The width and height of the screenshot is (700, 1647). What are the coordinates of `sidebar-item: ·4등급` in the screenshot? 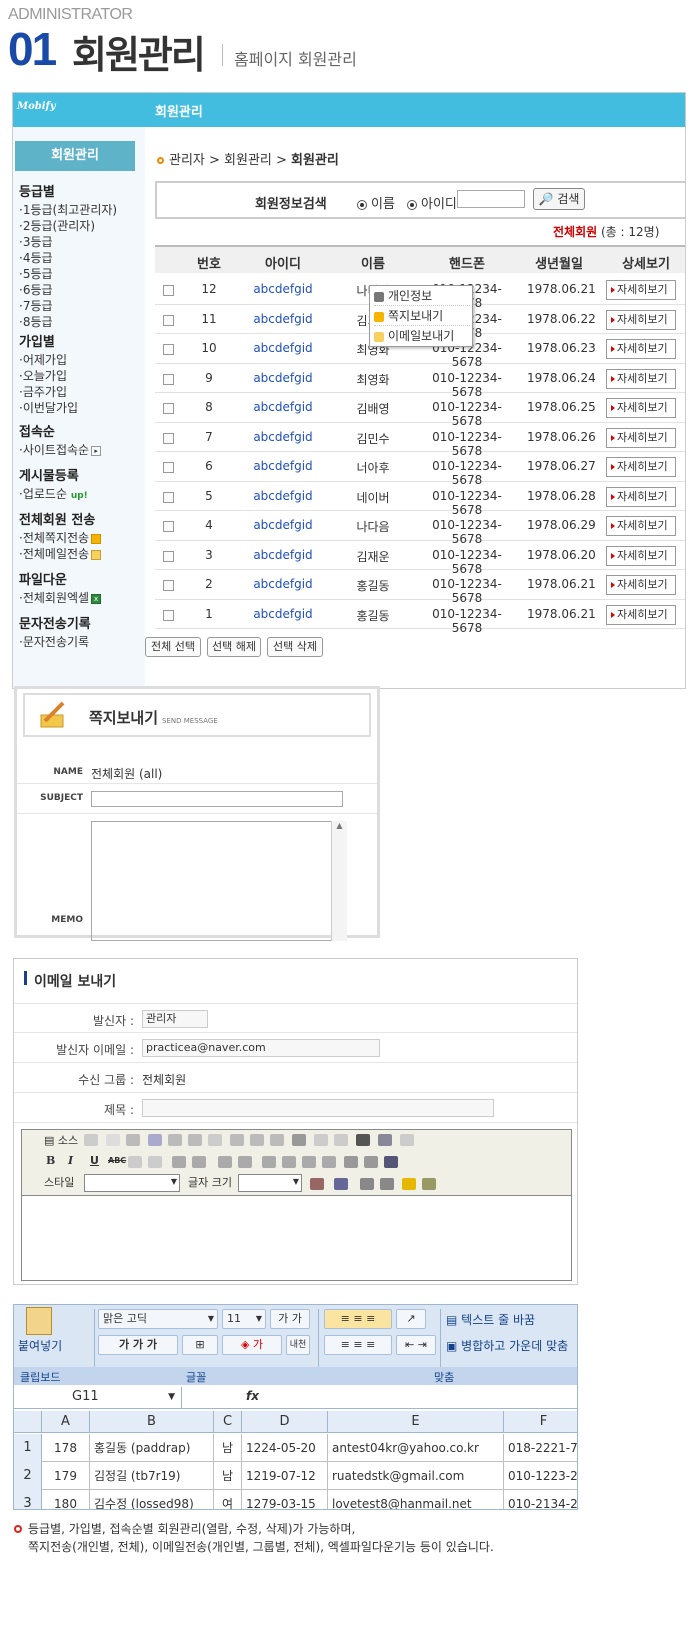 It's located at (68, 258).